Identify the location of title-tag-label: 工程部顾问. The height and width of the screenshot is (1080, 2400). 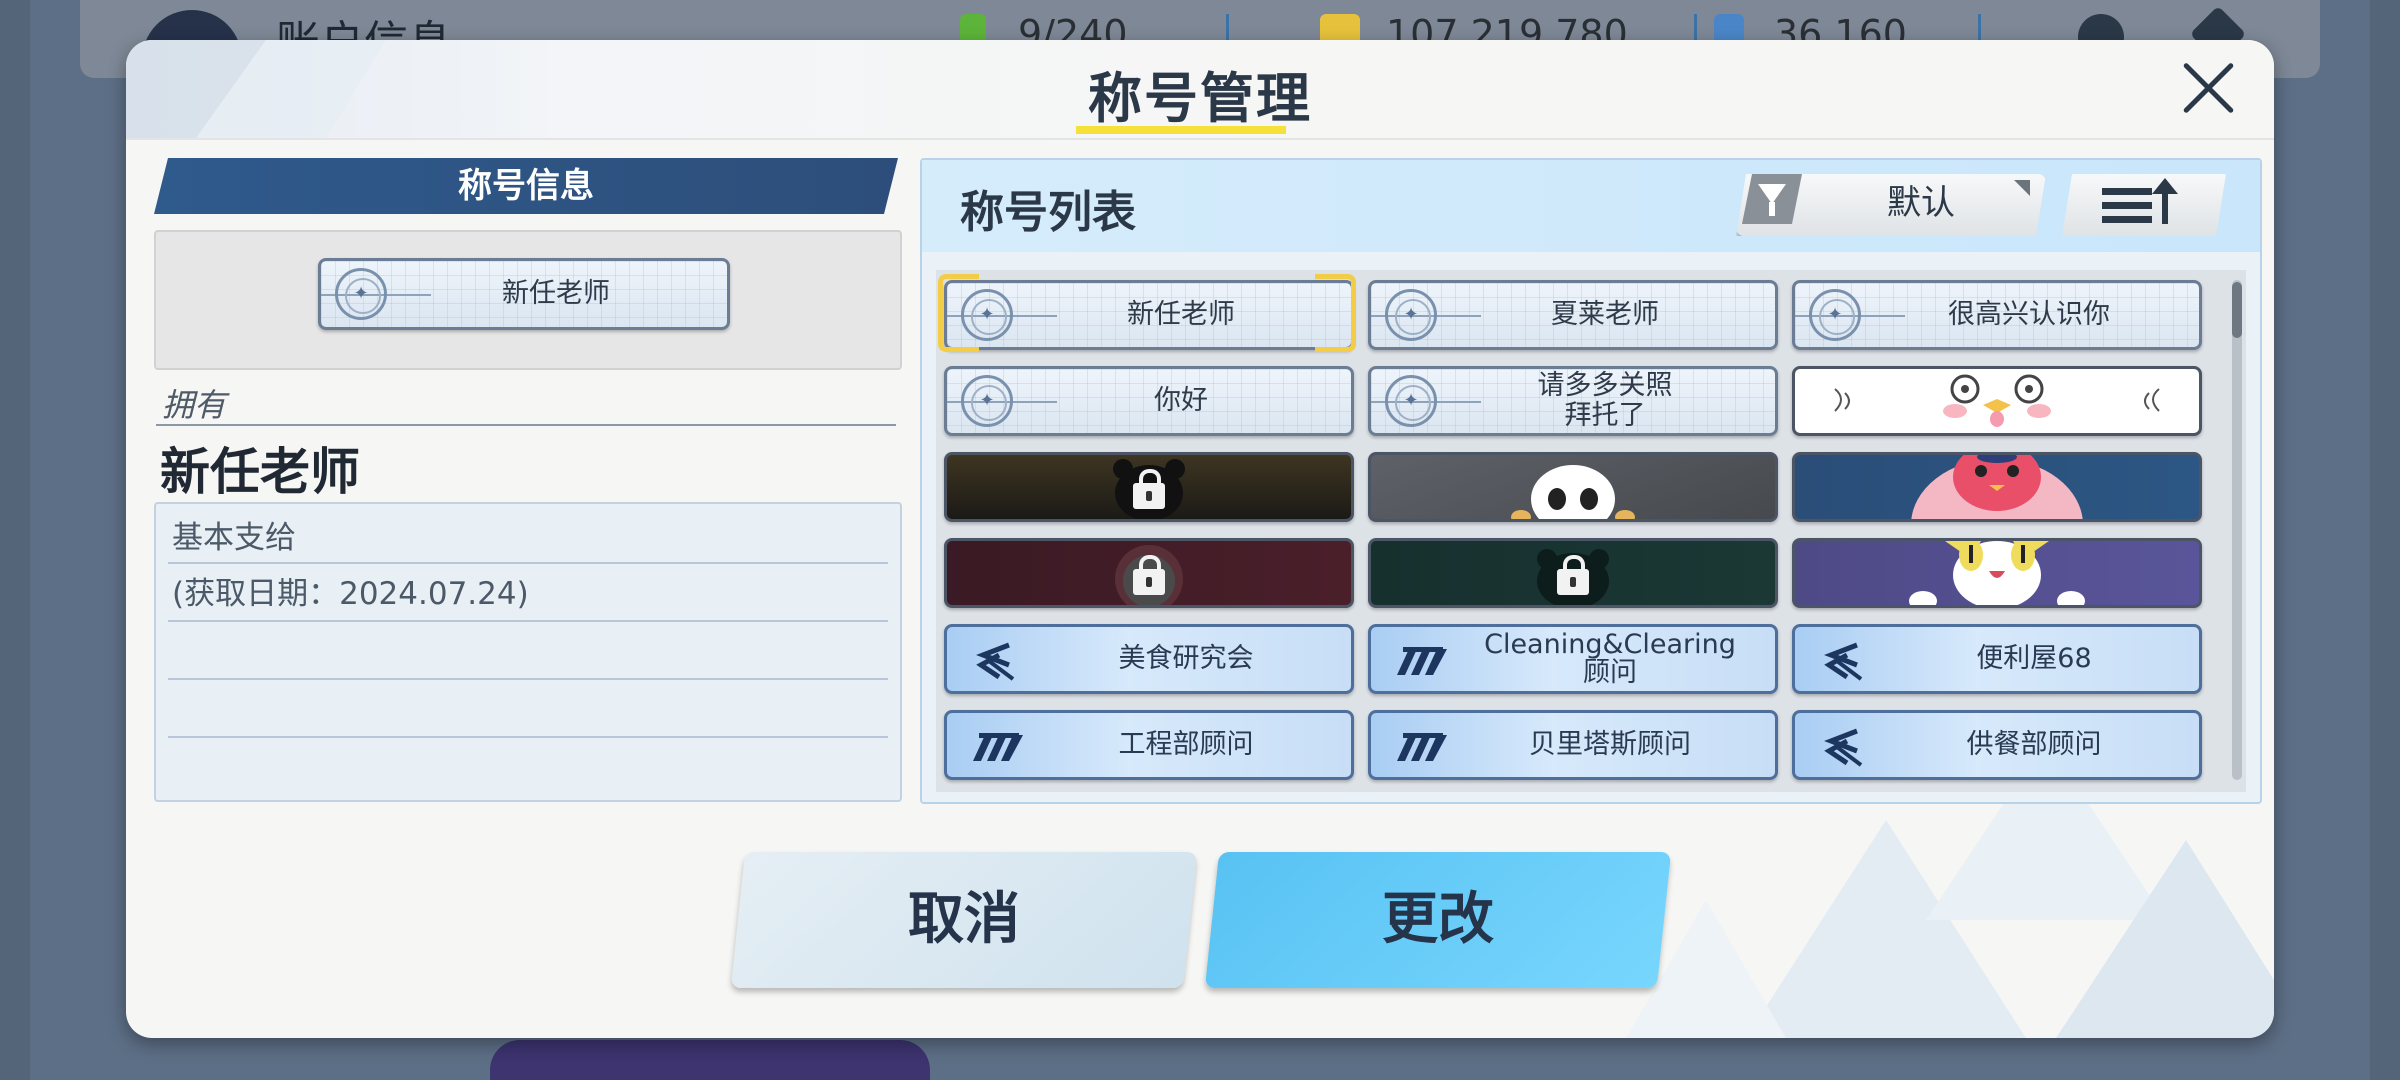
(1186, 744).